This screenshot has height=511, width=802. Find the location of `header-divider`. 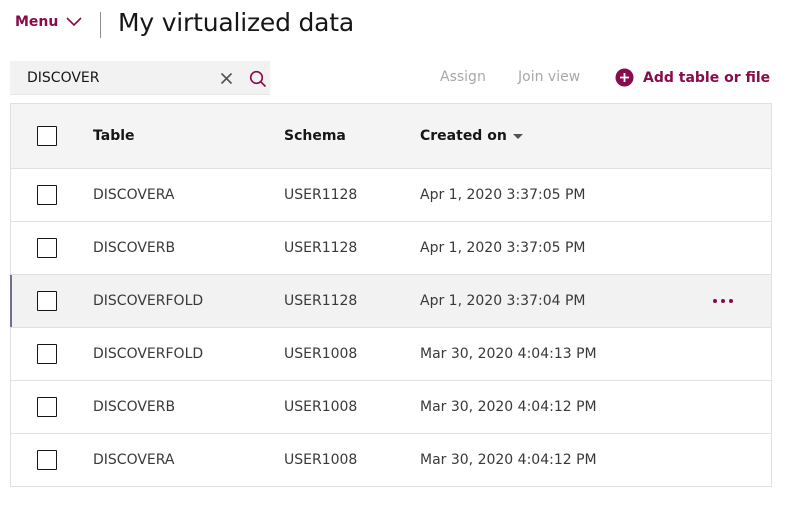

header-divider is located at coordinates (100, 25).